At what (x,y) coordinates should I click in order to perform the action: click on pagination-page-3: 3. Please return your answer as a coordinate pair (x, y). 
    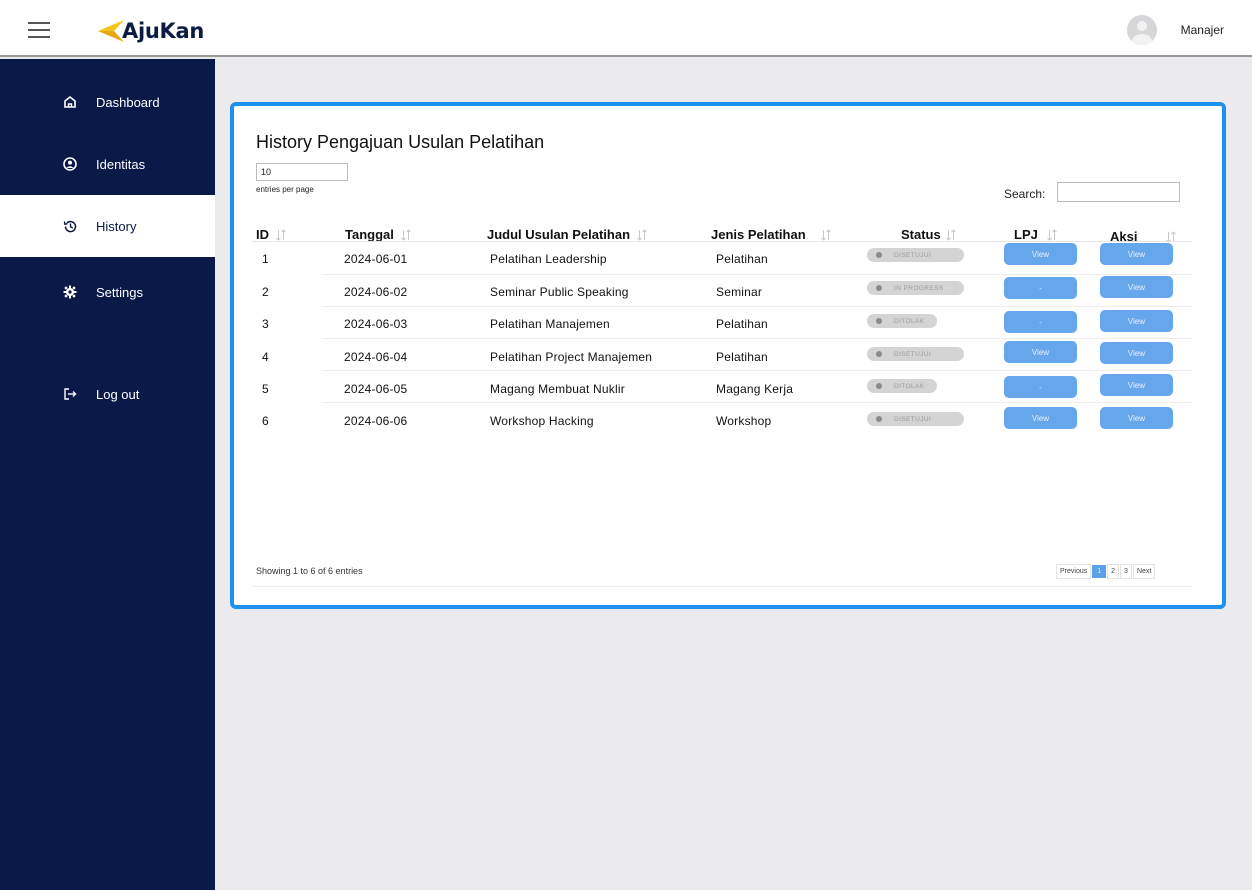
    Looking at the image, I should click on (1126, 571).